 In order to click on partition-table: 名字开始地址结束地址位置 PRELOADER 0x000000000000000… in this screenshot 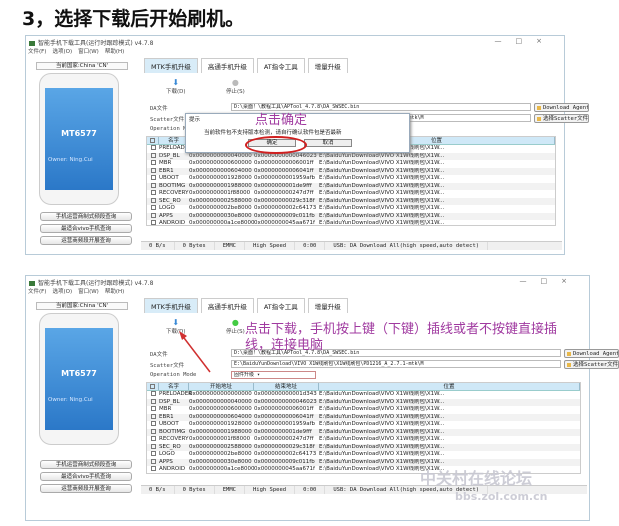, I will do `click(363, 428)`.